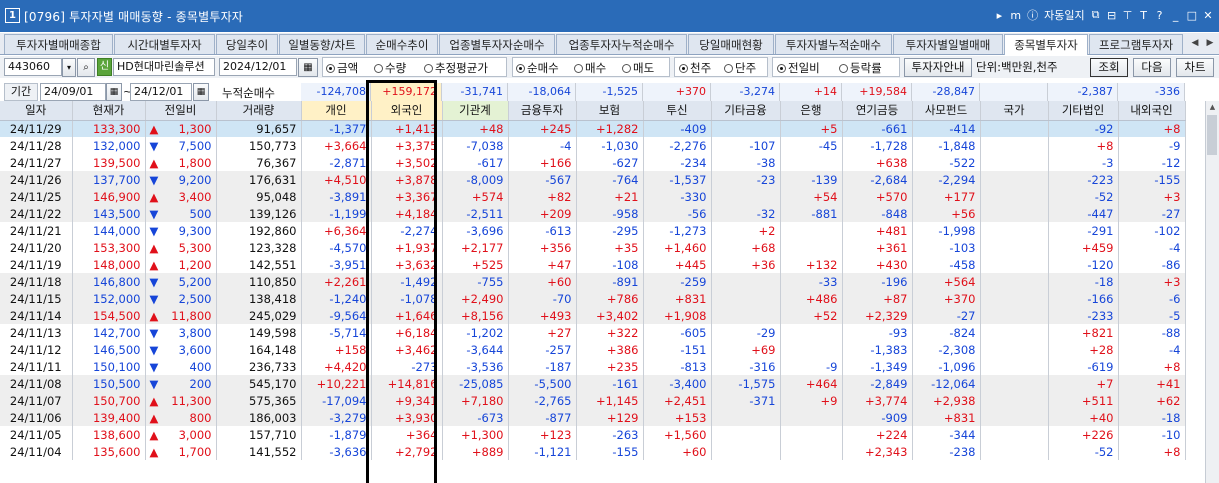 This screenshot has width=1219, height=483. Describe the element at coordinates (1192, 15) in the screenshot. I see `maximize-button: □` at that location.